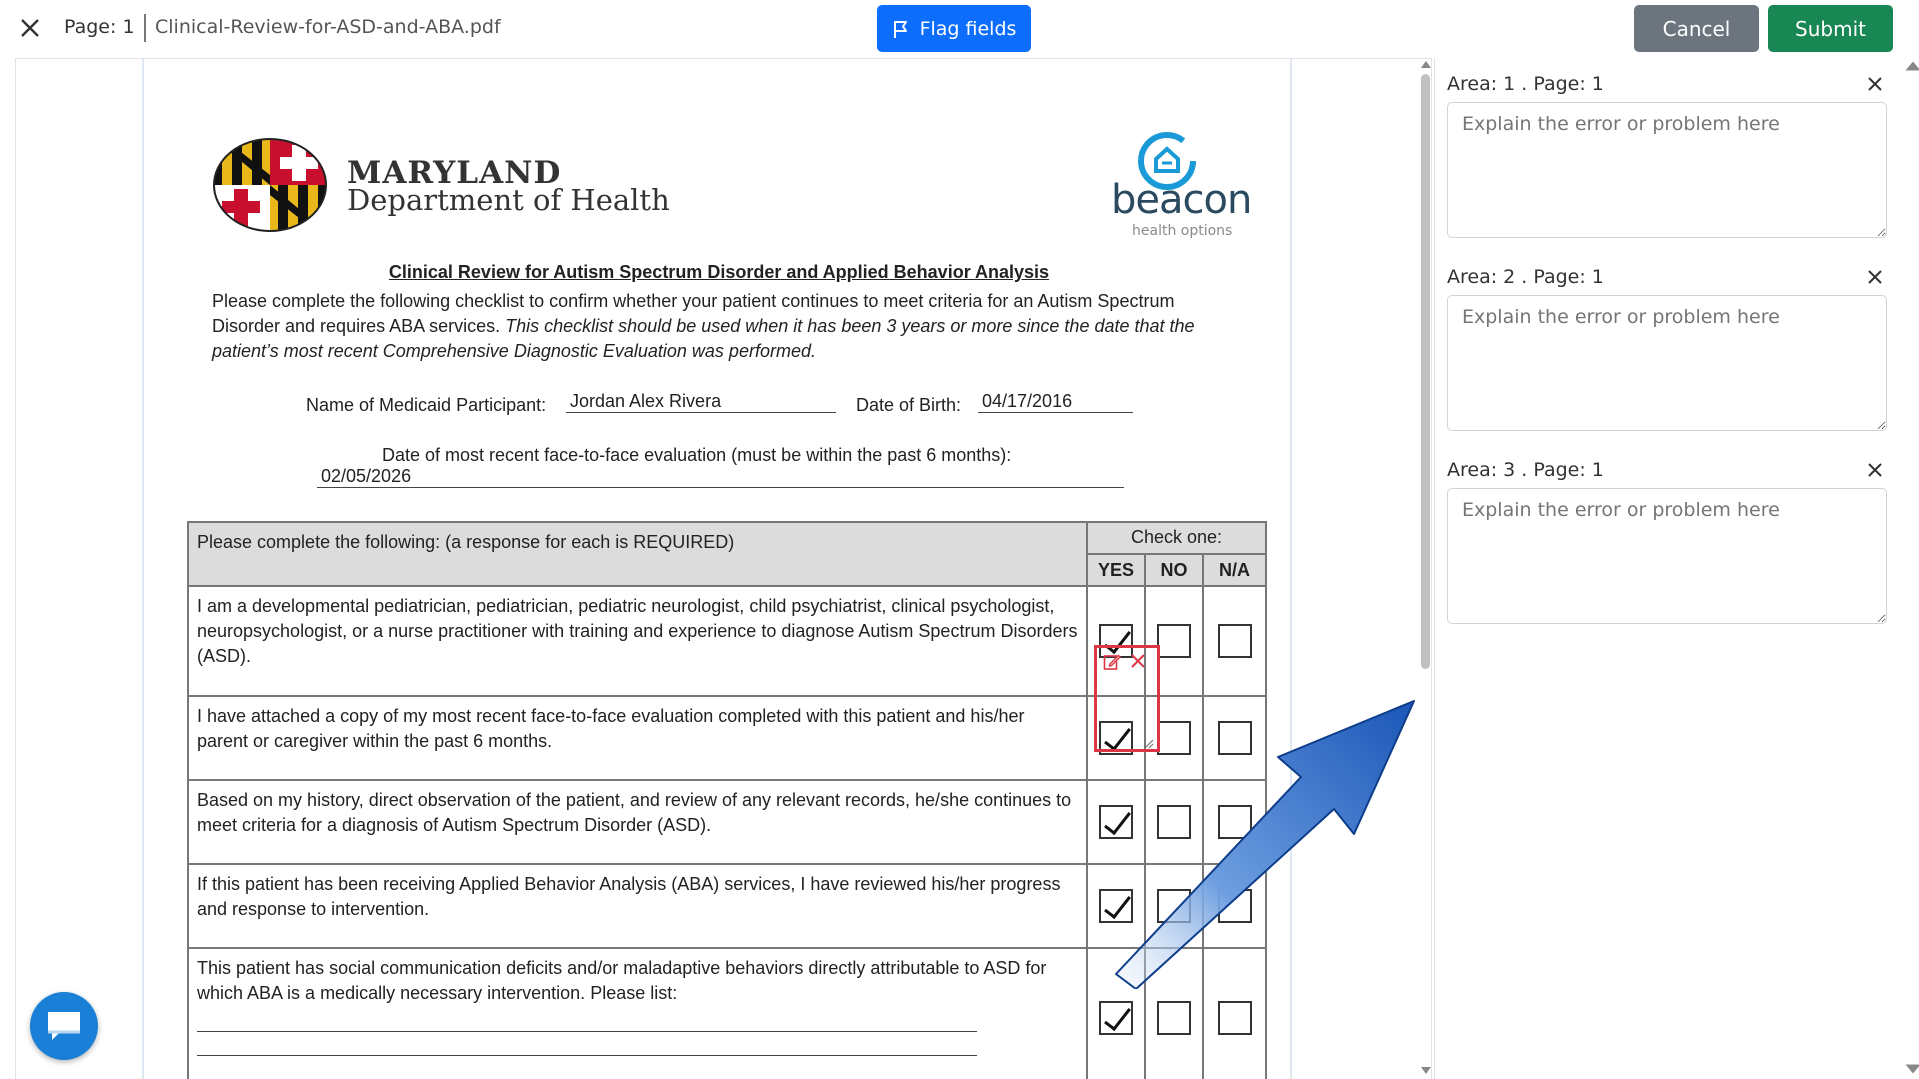  What do you see at coordinates (1425, 371) in the screenshot?
I see `scrollbar-thumb` at bounding box center [1425, 371].